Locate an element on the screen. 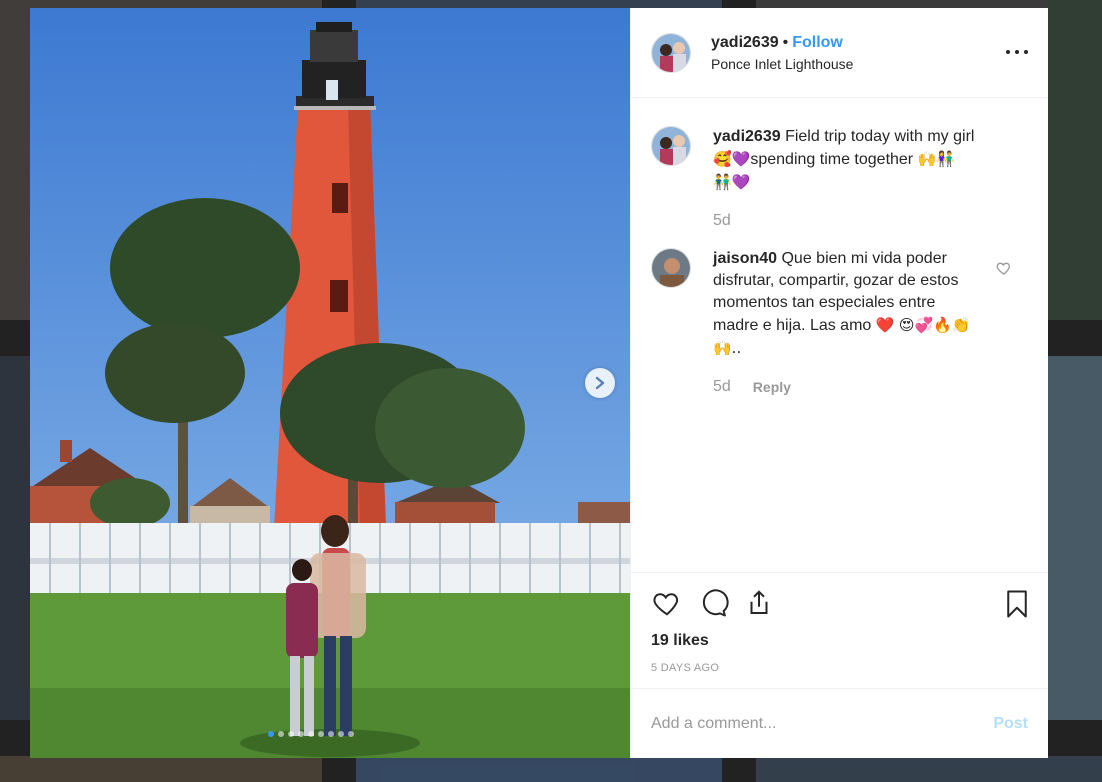 The image size is (1102, 782). like-comment-icon is located at coordinates (1004, 270).